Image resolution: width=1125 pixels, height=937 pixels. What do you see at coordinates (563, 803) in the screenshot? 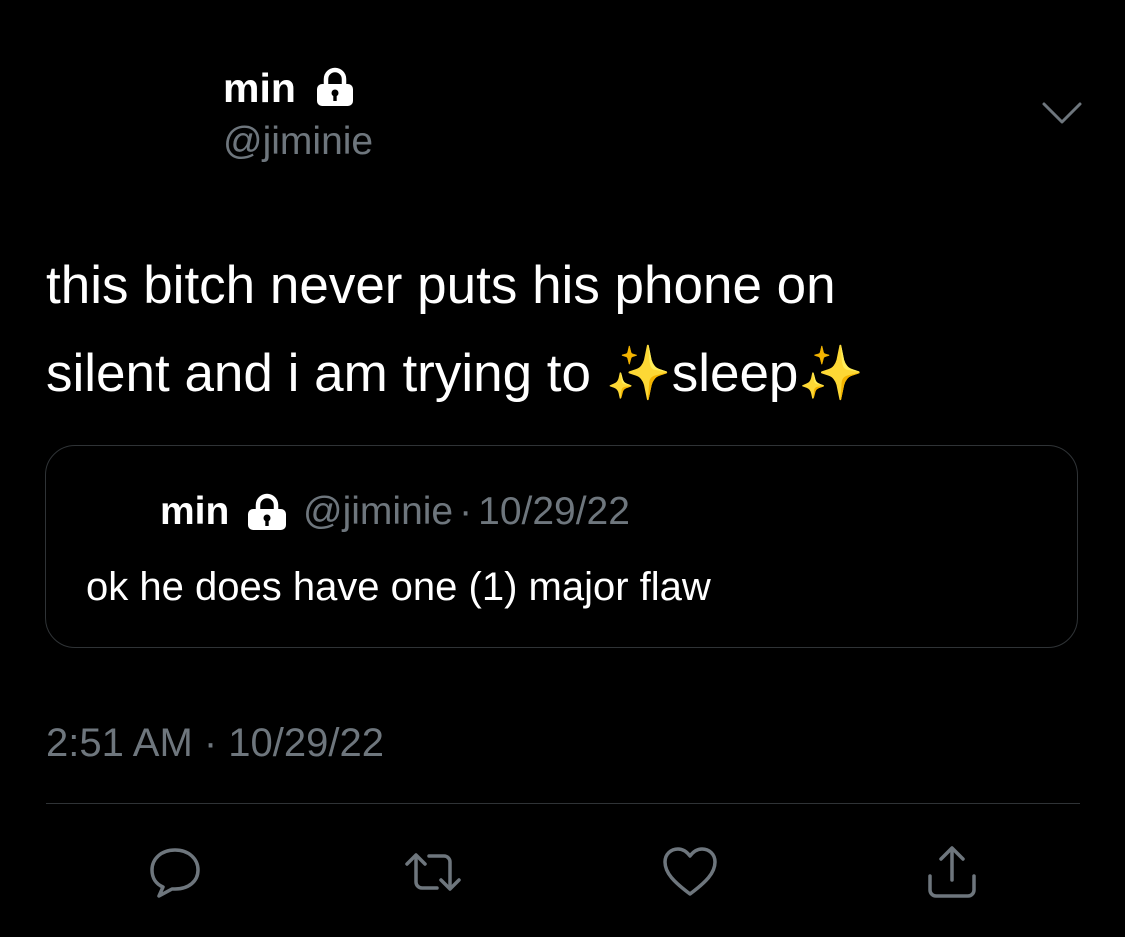
I see `divider` at bounding box center [563, 803].